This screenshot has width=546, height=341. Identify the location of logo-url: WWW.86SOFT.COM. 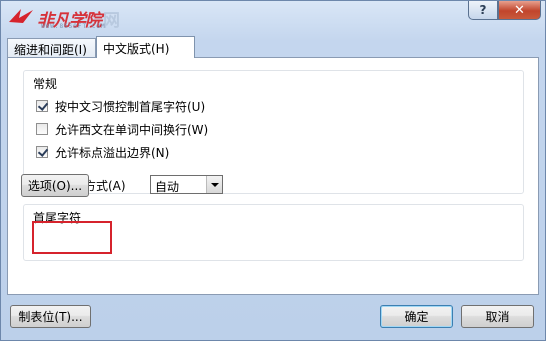
(73, 26).